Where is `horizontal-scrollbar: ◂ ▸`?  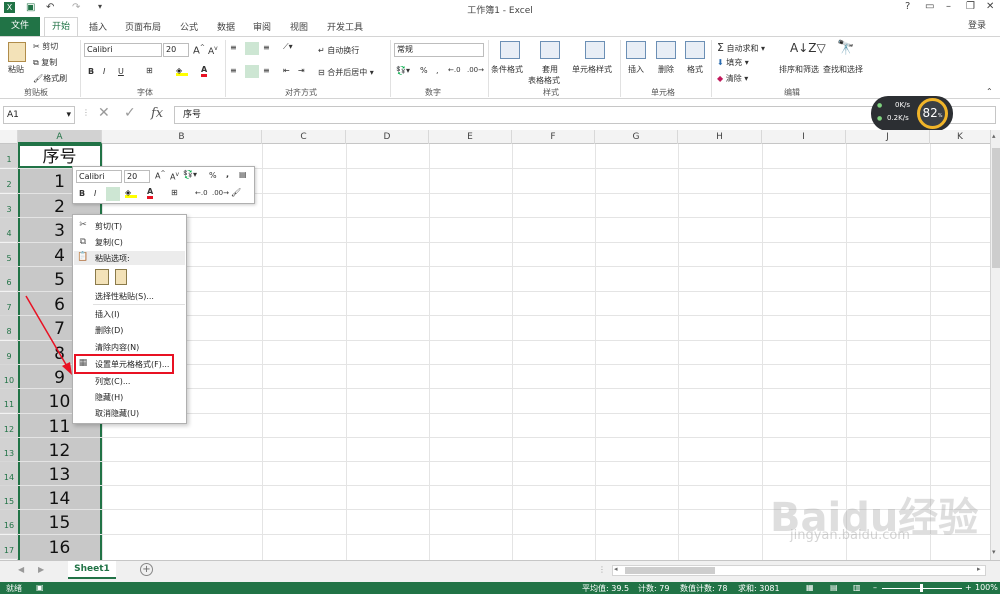
horizontal-scrollbar: ◂ ▸ is located at coordinates (799, 570).